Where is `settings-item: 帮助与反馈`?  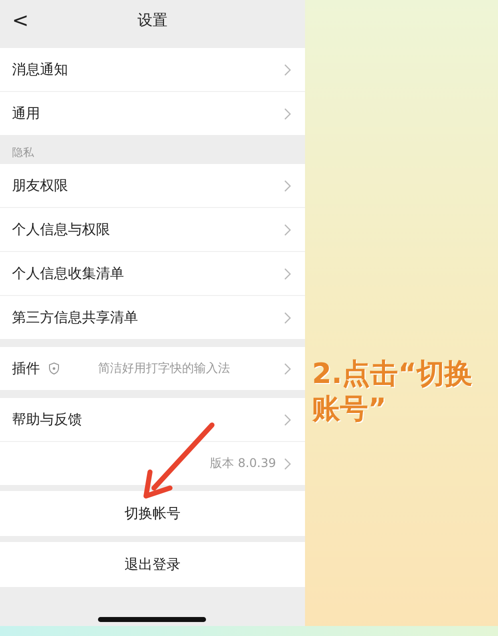 settings-item: 帮助与反馈 is located at coordinates (152, 420).